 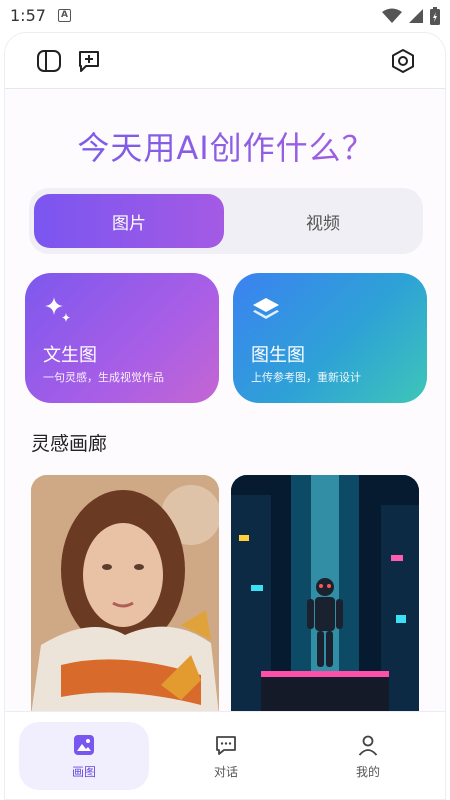 What do you see at coordinates (225, 771) in the screenshot?
I see `nav-label: 对话` at bounding box center [225, 771].